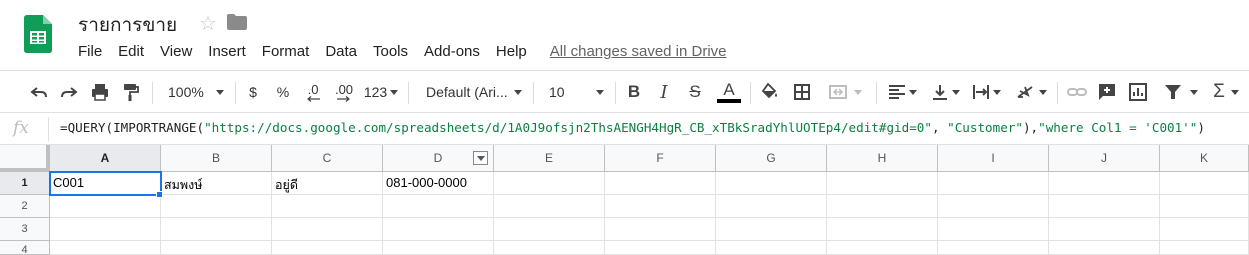 The image size is (1249, 255). I want to click on cell-f2, so click(660, 206).